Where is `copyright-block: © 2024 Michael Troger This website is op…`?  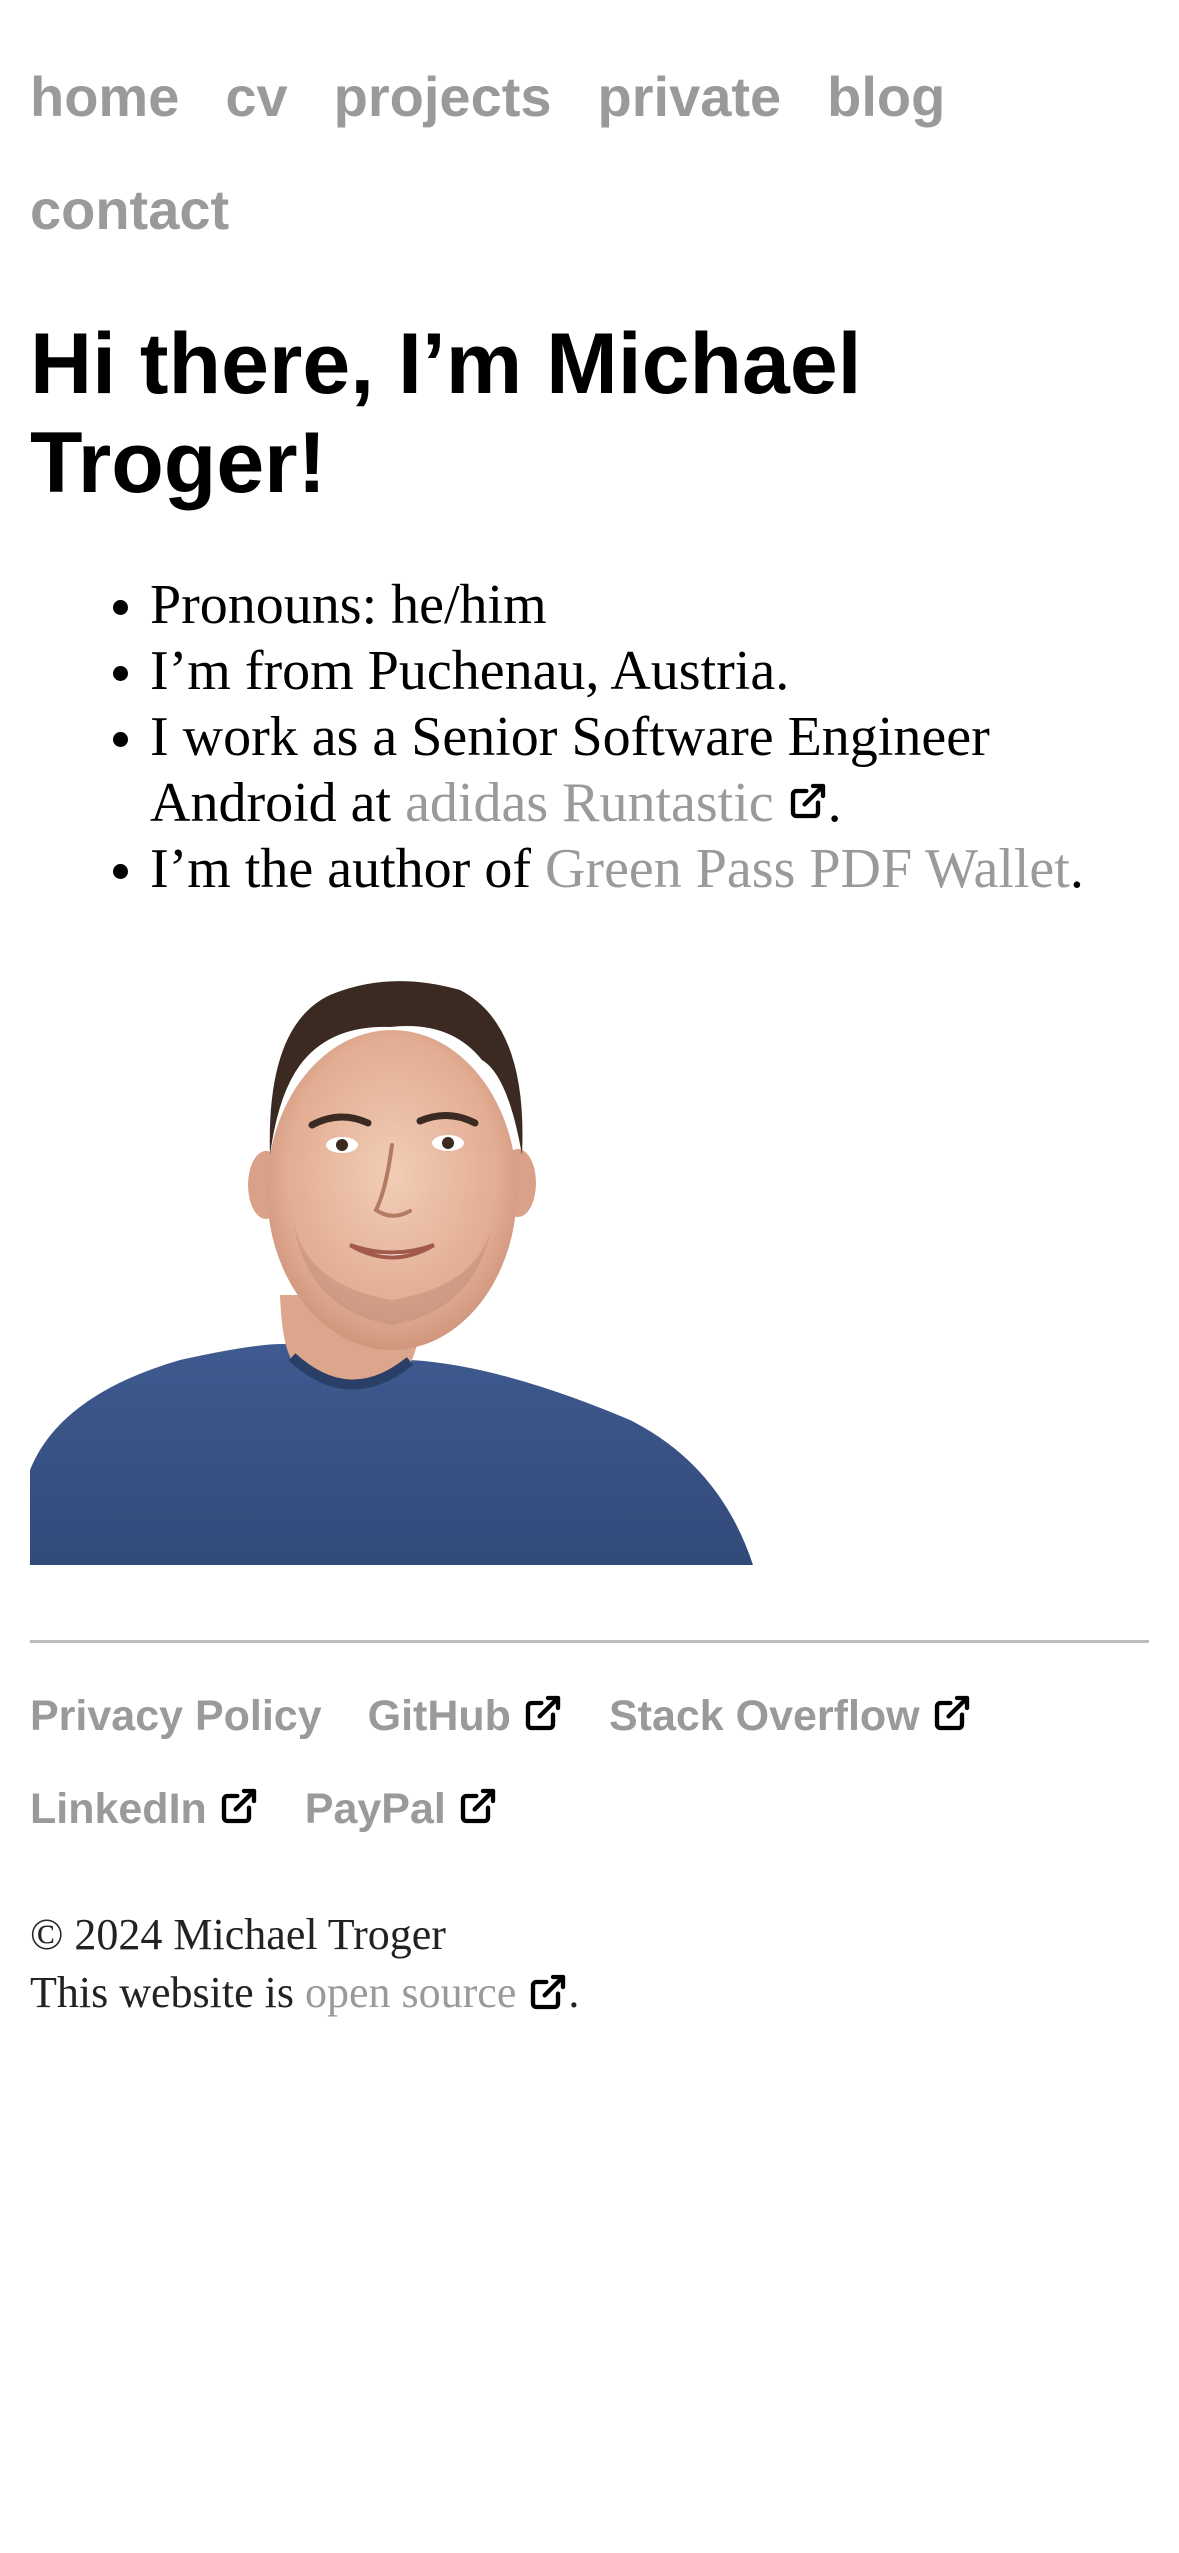
copyright-block: © 2024 Michael Troger This website is op… is located at coordinates (590, 1964).